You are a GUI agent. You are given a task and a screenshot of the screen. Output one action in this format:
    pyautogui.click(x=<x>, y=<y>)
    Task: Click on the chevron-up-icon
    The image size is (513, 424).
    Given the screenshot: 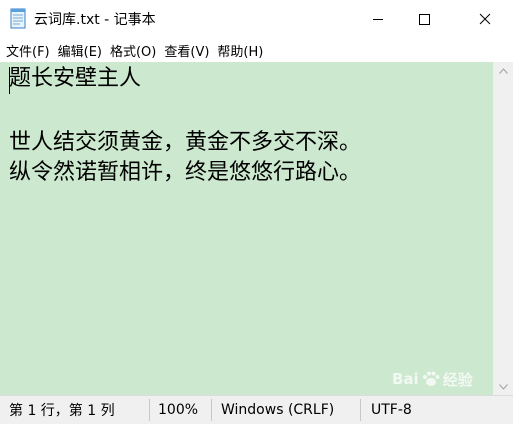 What is the action you would take?
    pyautogui.click(x=503, y=70)
    